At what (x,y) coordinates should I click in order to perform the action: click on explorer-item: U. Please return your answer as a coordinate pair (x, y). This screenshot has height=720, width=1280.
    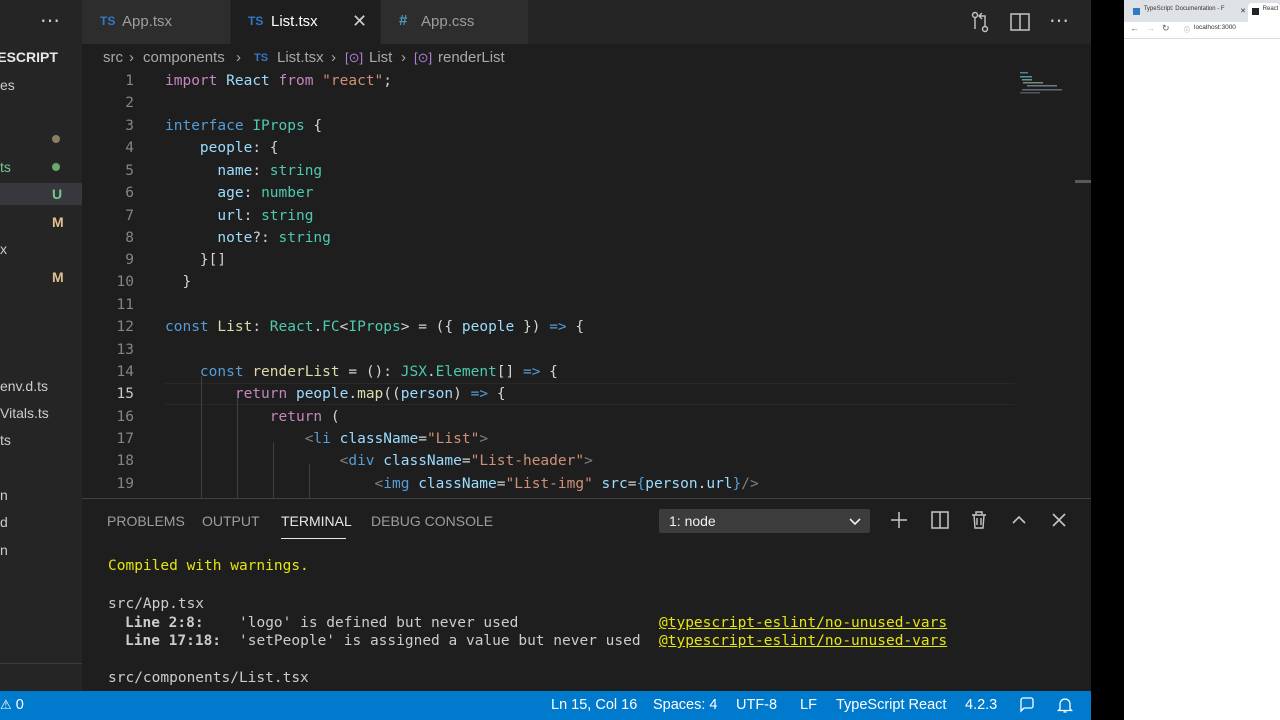
    Looking at the image, I should click on (41, 194).